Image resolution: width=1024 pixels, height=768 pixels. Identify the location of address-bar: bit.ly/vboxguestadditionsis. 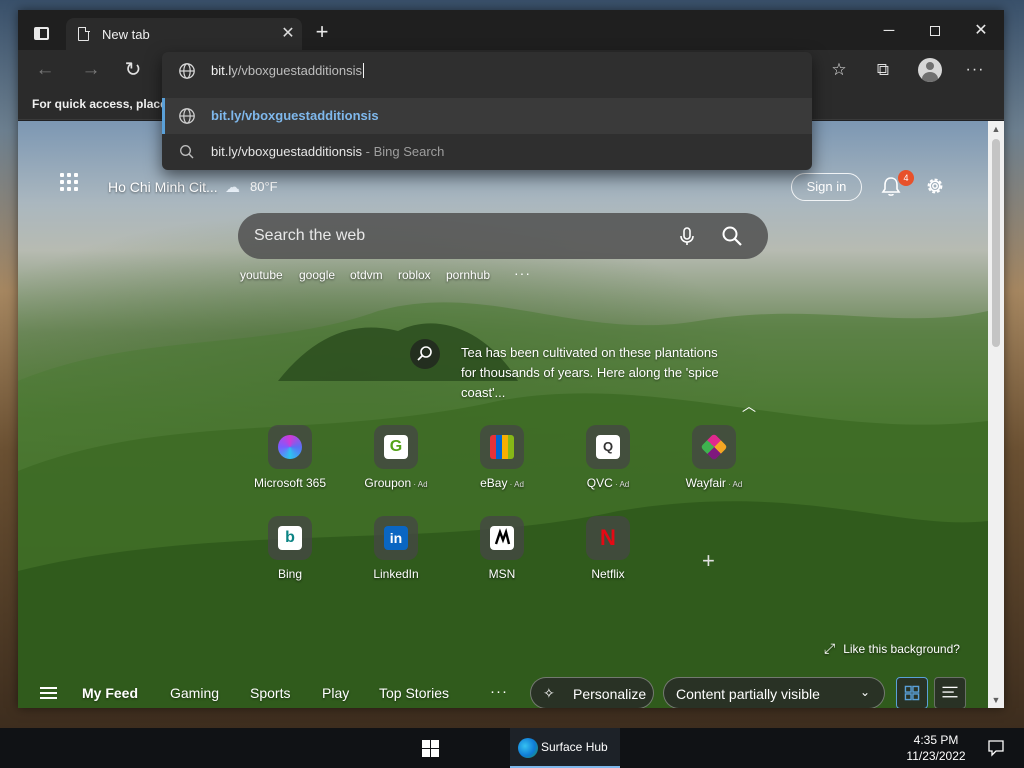
(487, 71).